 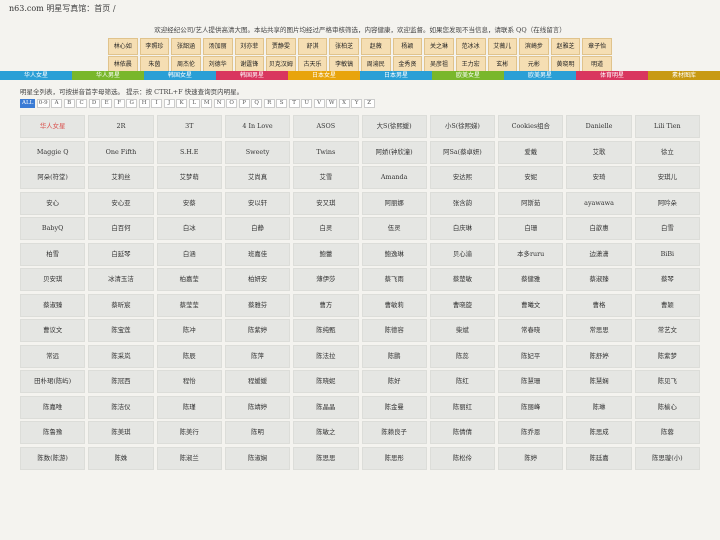 What do you see at coordinates (157, 103) in the screenshot?
I see `letter-filter-item: I` at bounding box center [157, 103].